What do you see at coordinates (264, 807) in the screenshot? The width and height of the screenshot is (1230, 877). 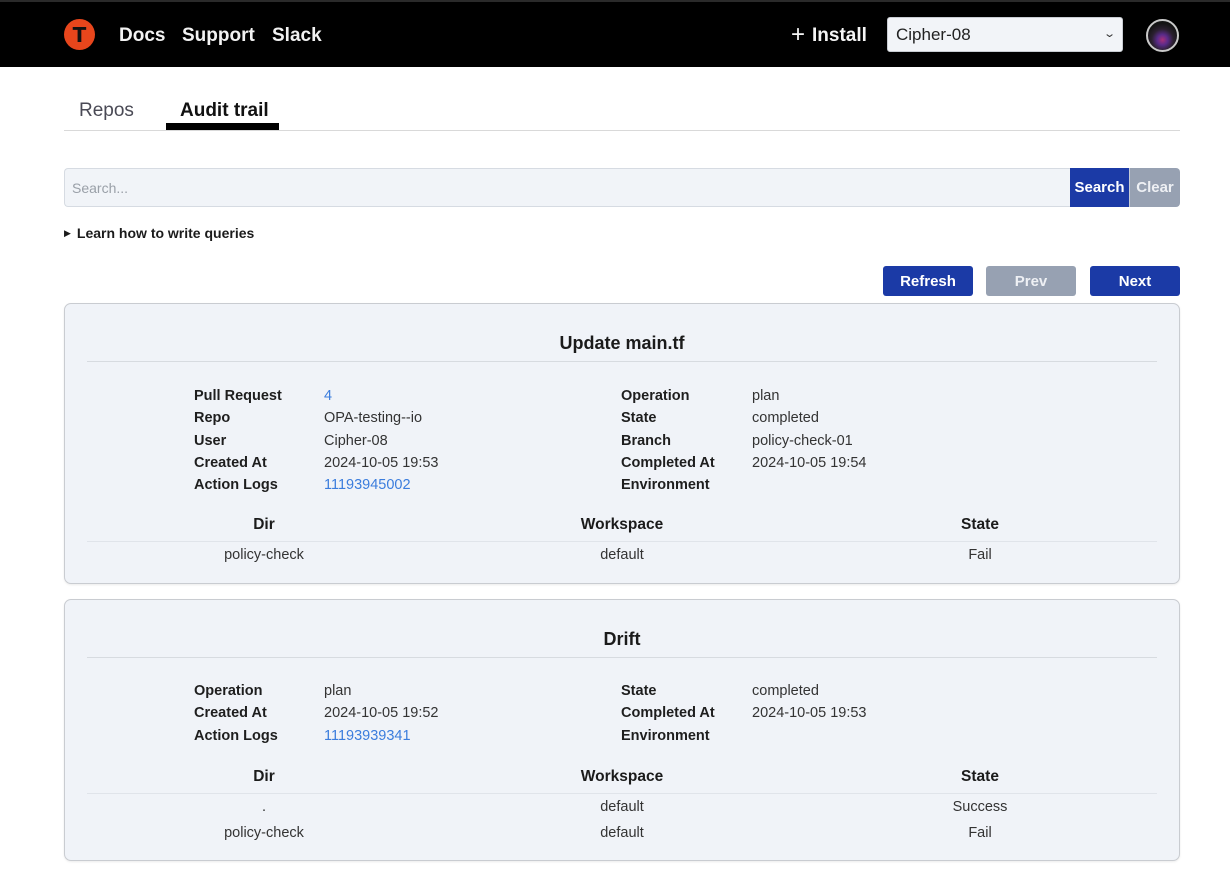 I see `cell-dir: .` at bounding box center [264, 807].